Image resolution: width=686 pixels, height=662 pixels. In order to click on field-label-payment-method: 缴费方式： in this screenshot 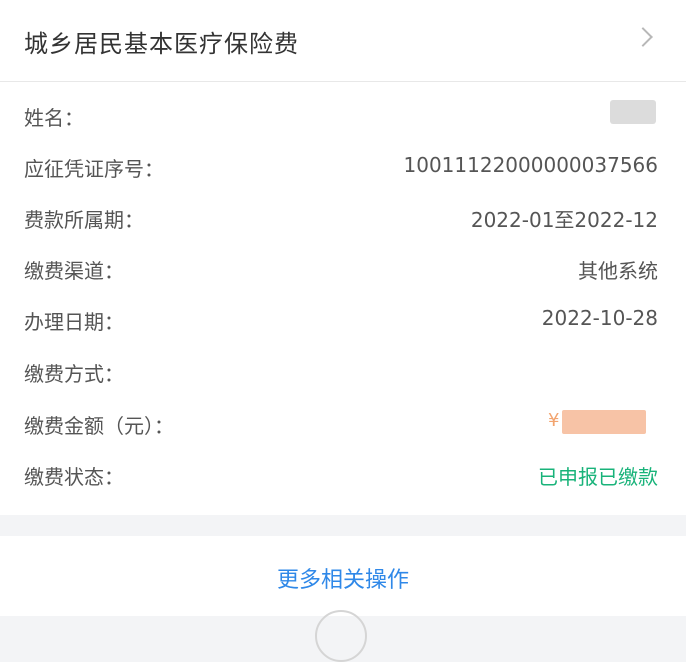, I will do `click(74, 374)`.